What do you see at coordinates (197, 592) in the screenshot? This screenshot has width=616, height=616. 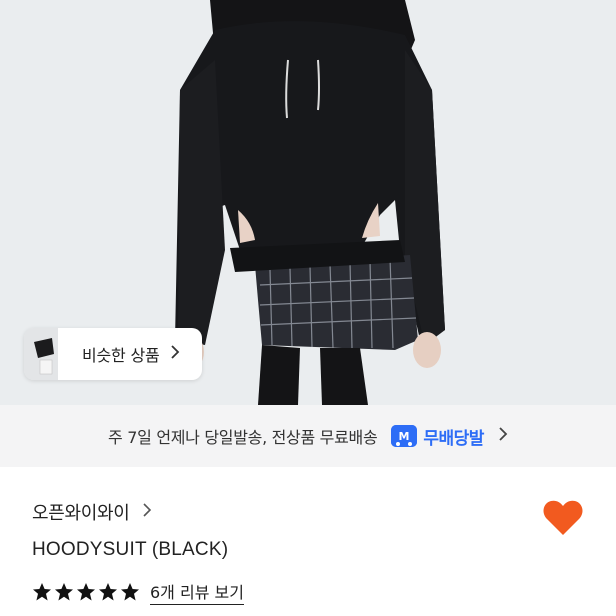 I see `review-link: 6개 리뷰 보기` at bounding box center [197, 592].